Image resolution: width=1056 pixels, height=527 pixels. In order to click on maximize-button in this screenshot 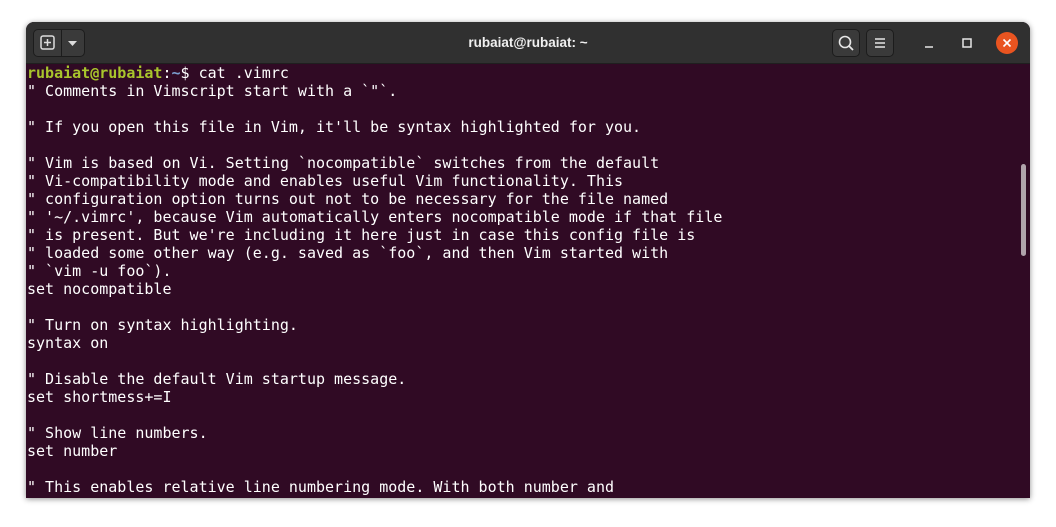, I will do `click(967, 43)`.